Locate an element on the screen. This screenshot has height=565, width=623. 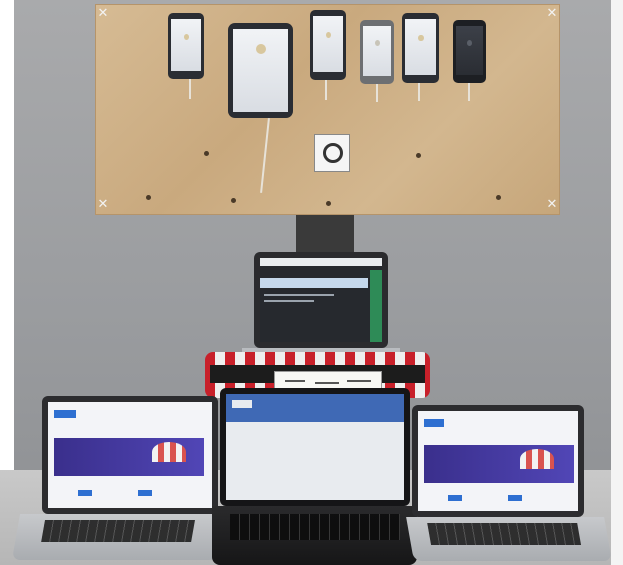
laptop-center is located at coordinates (314, 476).